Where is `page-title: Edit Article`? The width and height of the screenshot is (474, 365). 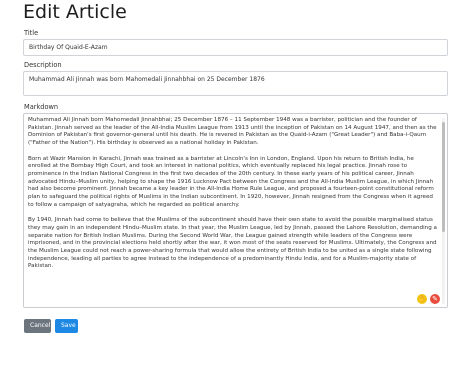
page-title: Edit Article is located at coordinates (75, 12).